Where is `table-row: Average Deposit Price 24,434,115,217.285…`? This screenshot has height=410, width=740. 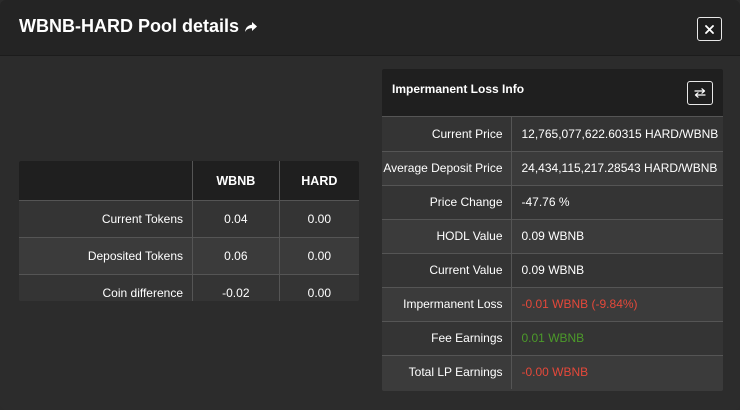
table-row: Average Deposit Price 24,434,115,217.285… is located at coordinates (552, 168).